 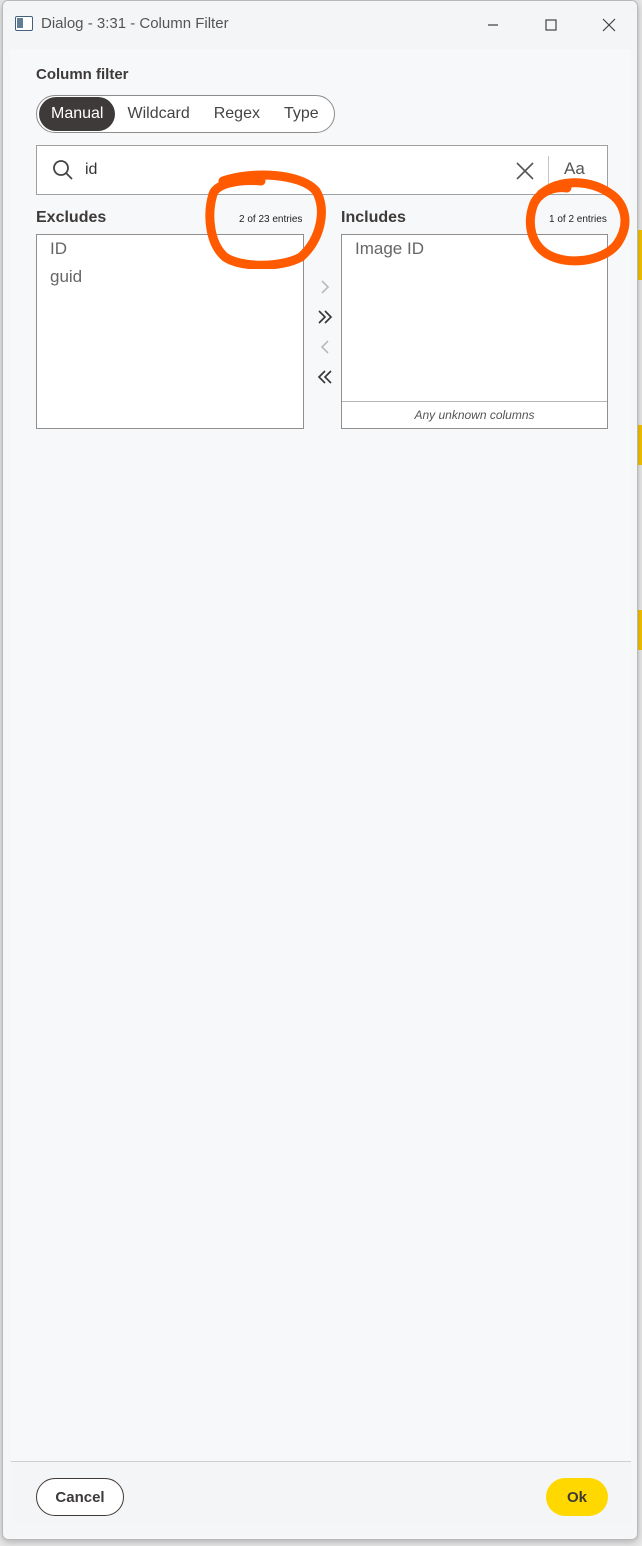 What do you see at coordinates (525, 171) in the screenshot?
I see `clear-icon` at bounding box center [525, 171].